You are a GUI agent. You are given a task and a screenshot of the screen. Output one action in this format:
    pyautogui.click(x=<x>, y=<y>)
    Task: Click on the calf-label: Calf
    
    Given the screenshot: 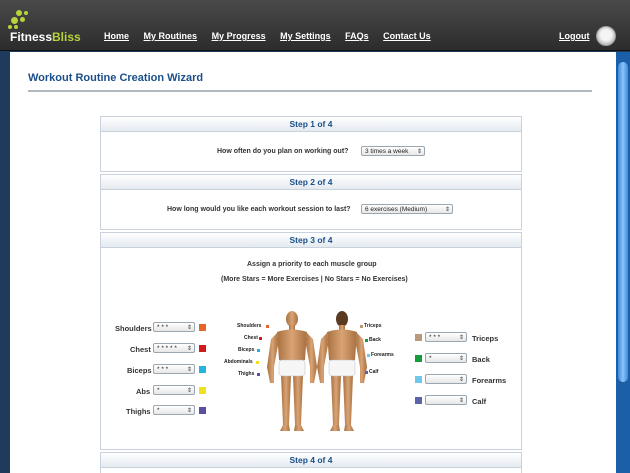 What is the action you would take?
    pyautogui.click(x=479, y=401)
    